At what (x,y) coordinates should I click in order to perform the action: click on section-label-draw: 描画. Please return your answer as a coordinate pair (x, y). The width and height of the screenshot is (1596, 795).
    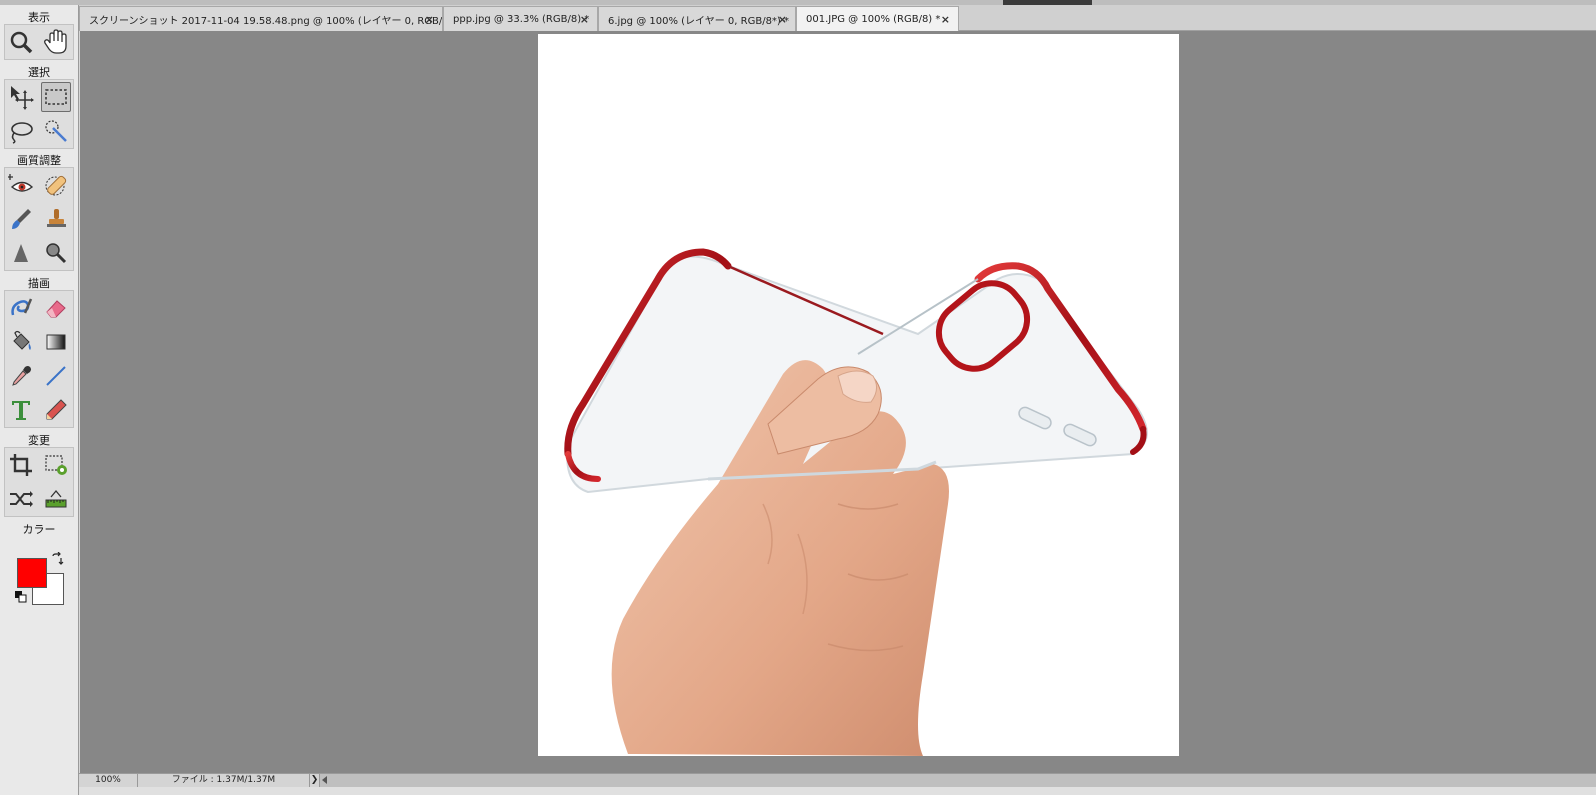
    Looking at the image, I should click on (39, 283).